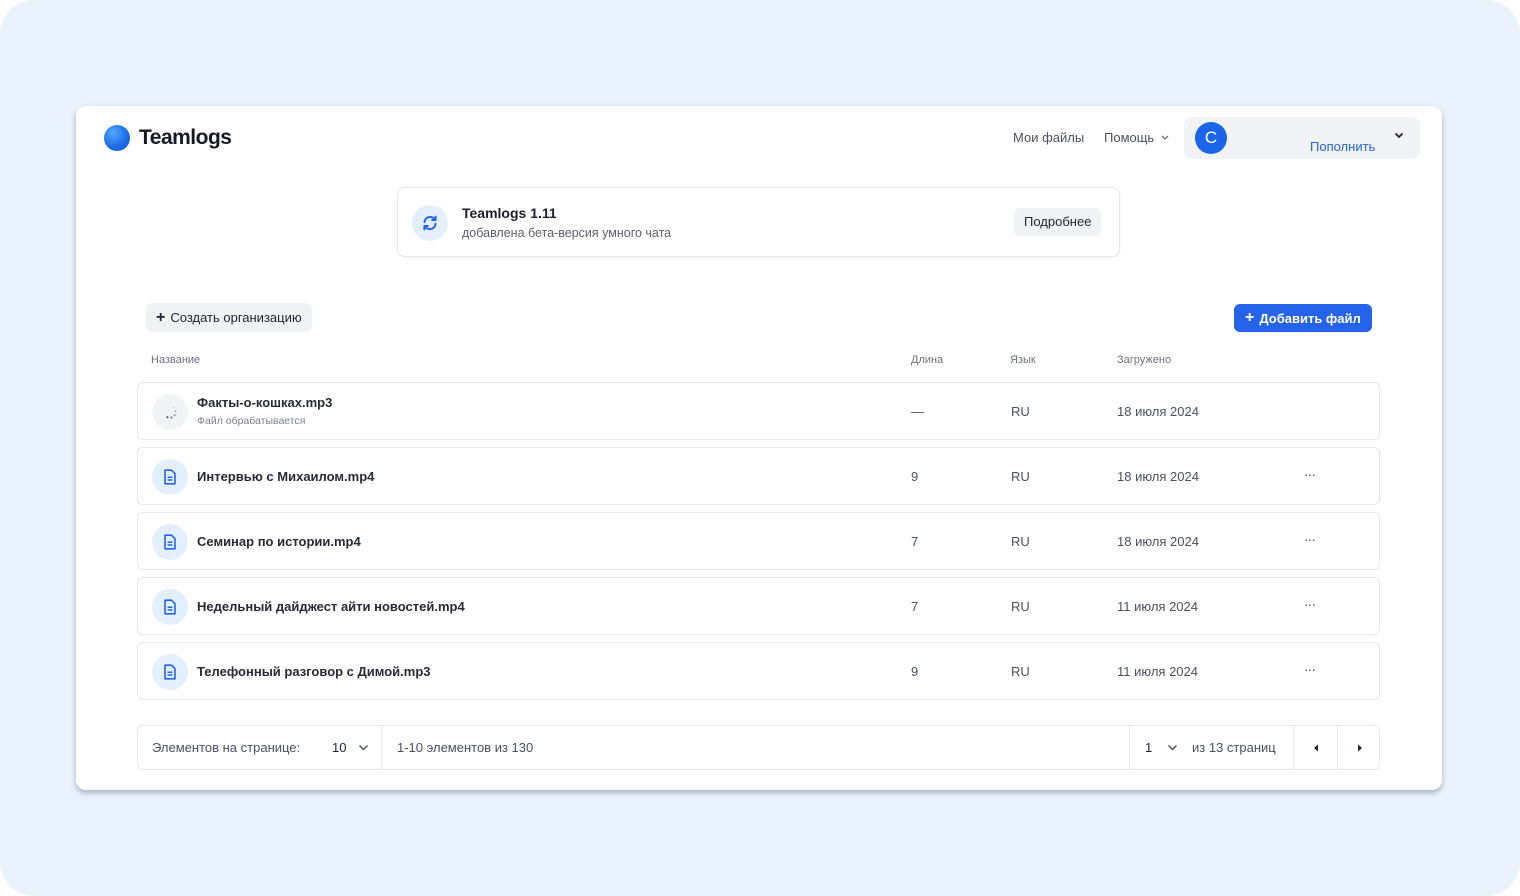 The width and height of the screenshot is (1520, 896). Describe the element at coordinates (331, 606) in the screenshot. I see `file-name: Недельный дайджест айти новостей.mp4` at that location.